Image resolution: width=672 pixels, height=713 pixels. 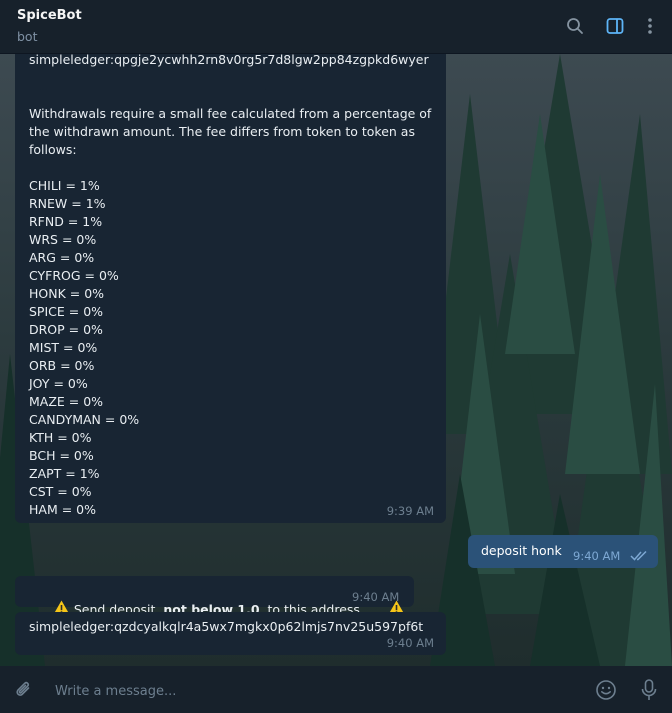 What do you see at coordinates (650, 26) in the screenshot?
I see `more-vertical-icon` at bounding box center [650, 26].